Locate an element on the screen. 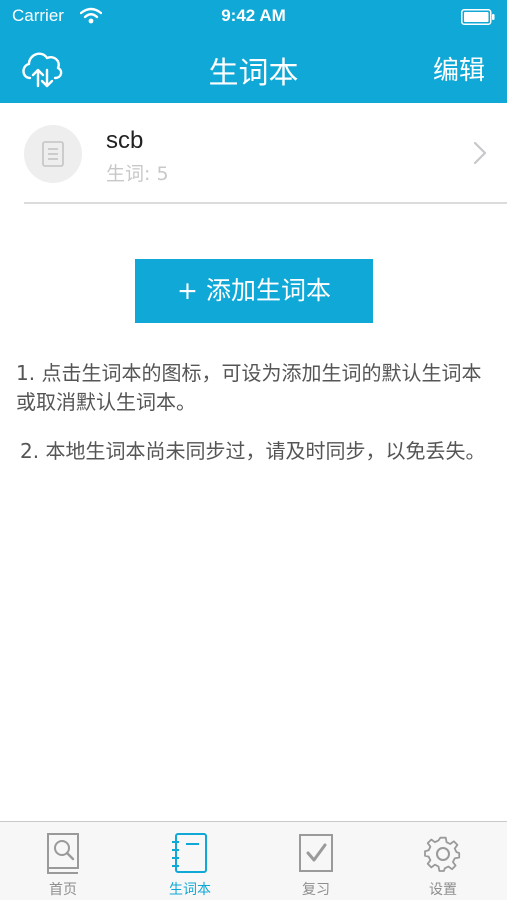 The width and height of the screenshot is (507, 901). nav-bar: 生词本 编辑 is located at coordinates (253, 68).